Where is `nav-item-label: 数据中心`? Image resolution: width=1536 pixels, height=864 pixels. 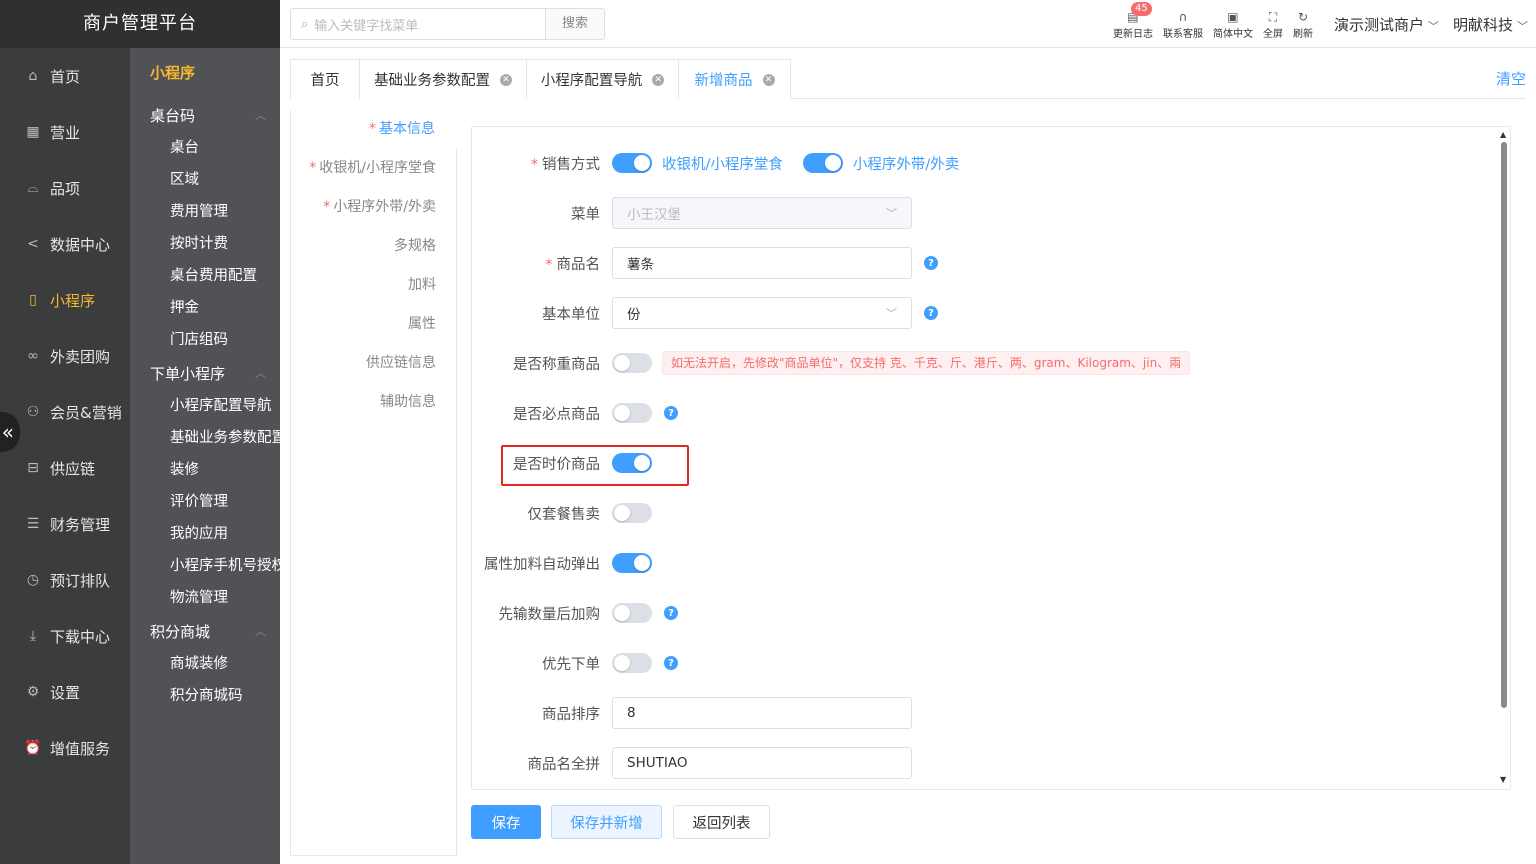
nav-item-label: 数据中心 is located at coordinates (80, 244).